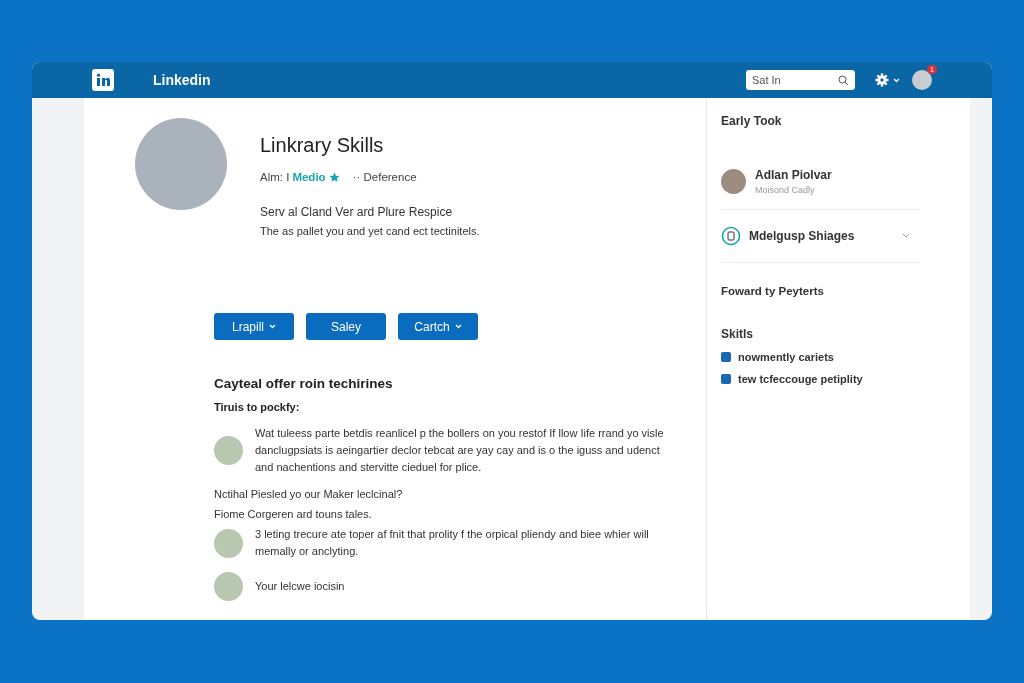 This screenshot has height=683, width=1024. I want to click on meta-label: Alm: I, so click(275, 177).